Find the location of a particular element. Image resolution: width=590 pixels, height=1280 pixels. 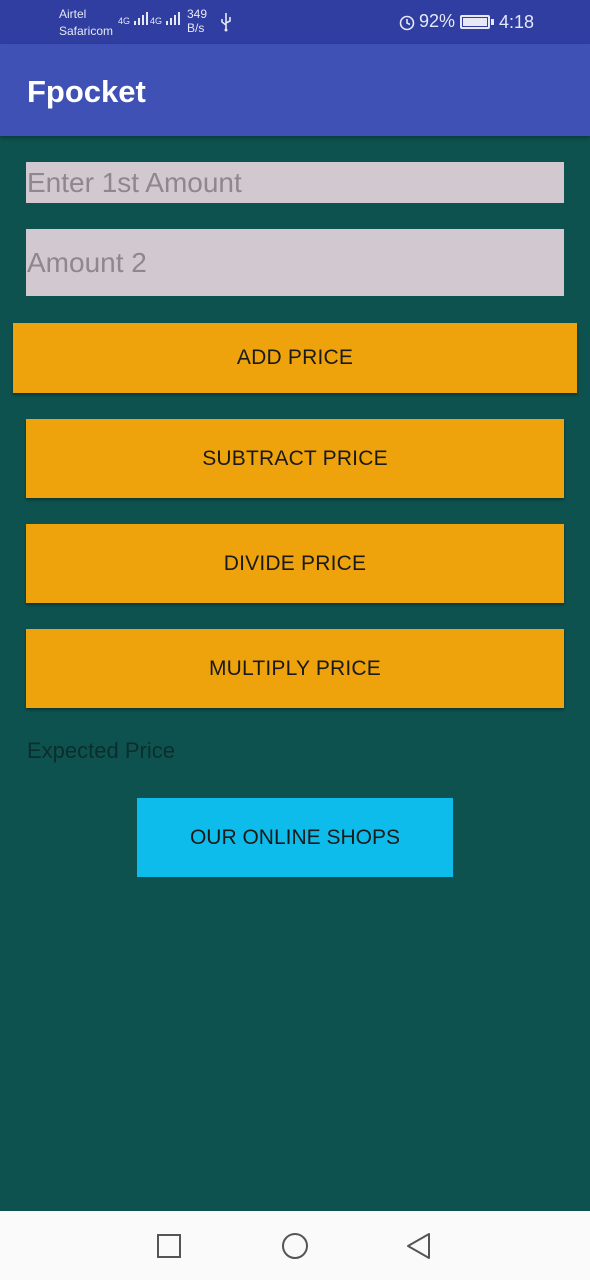

amount-1-input is located at coordinates (295, 182).